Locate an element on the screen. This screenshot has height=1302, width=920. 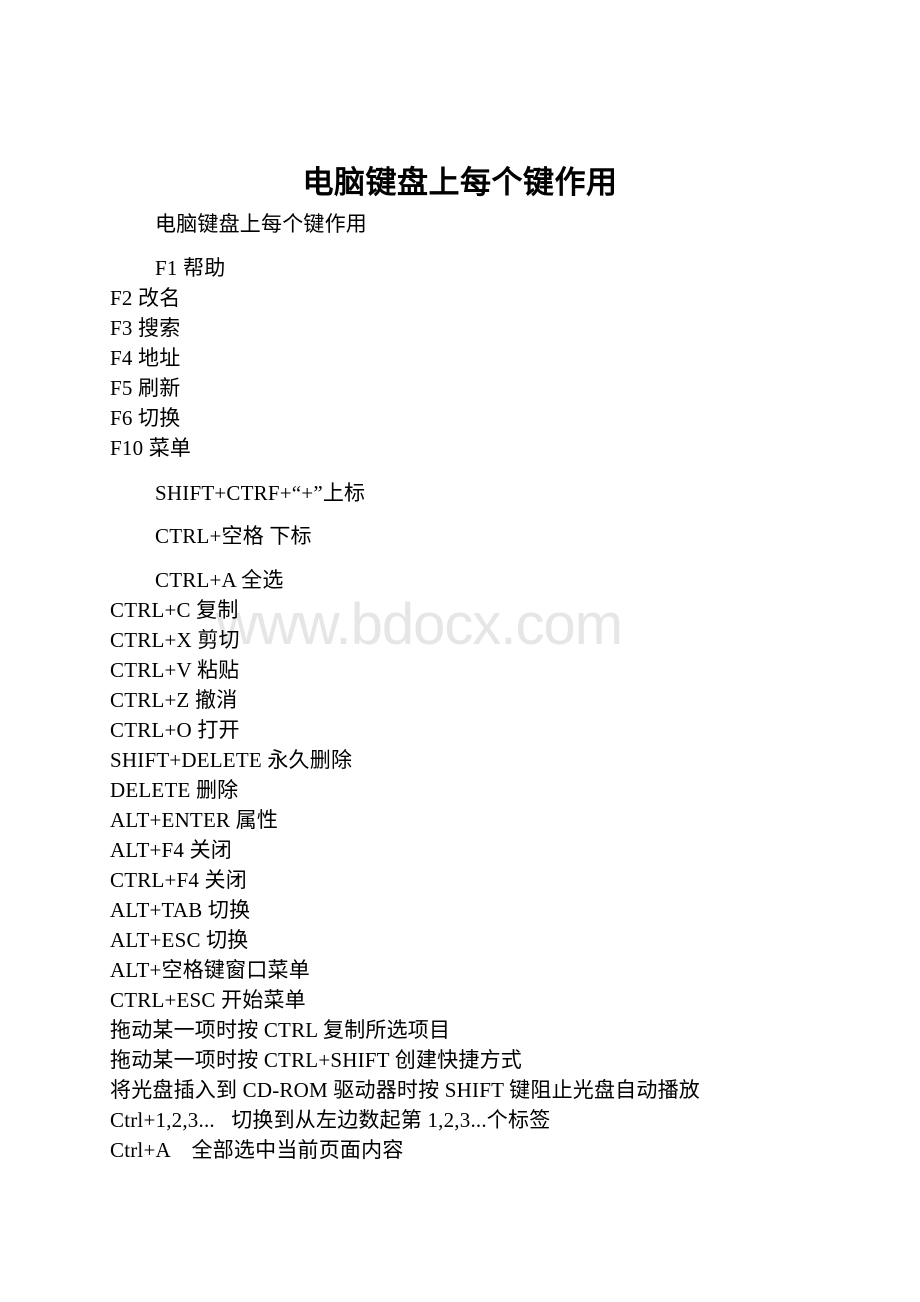
shortcut-line: SHIFT+CTRF+“+”上标 is located at coordinates (260, 493).